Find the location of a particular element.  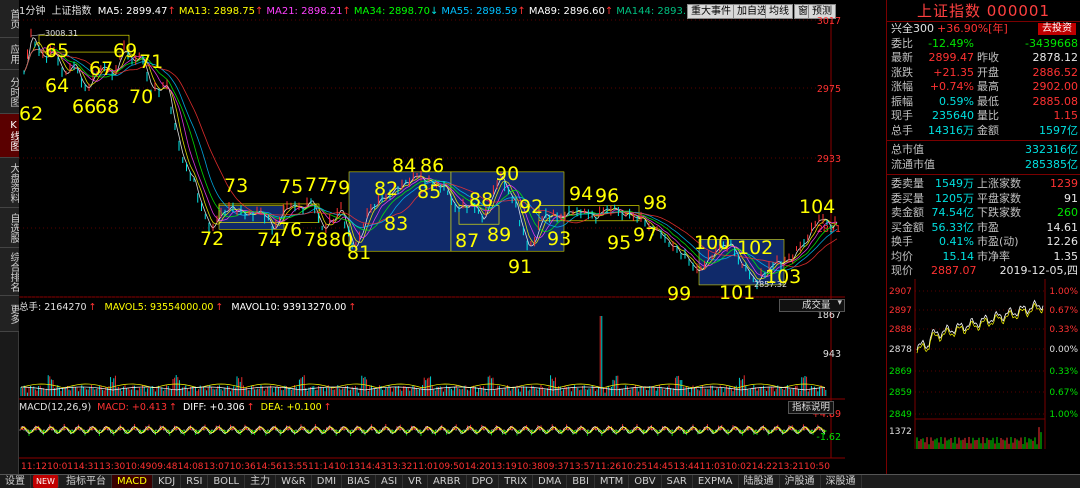

flow-label: 委卖量 is located at coordinates (907, 183).